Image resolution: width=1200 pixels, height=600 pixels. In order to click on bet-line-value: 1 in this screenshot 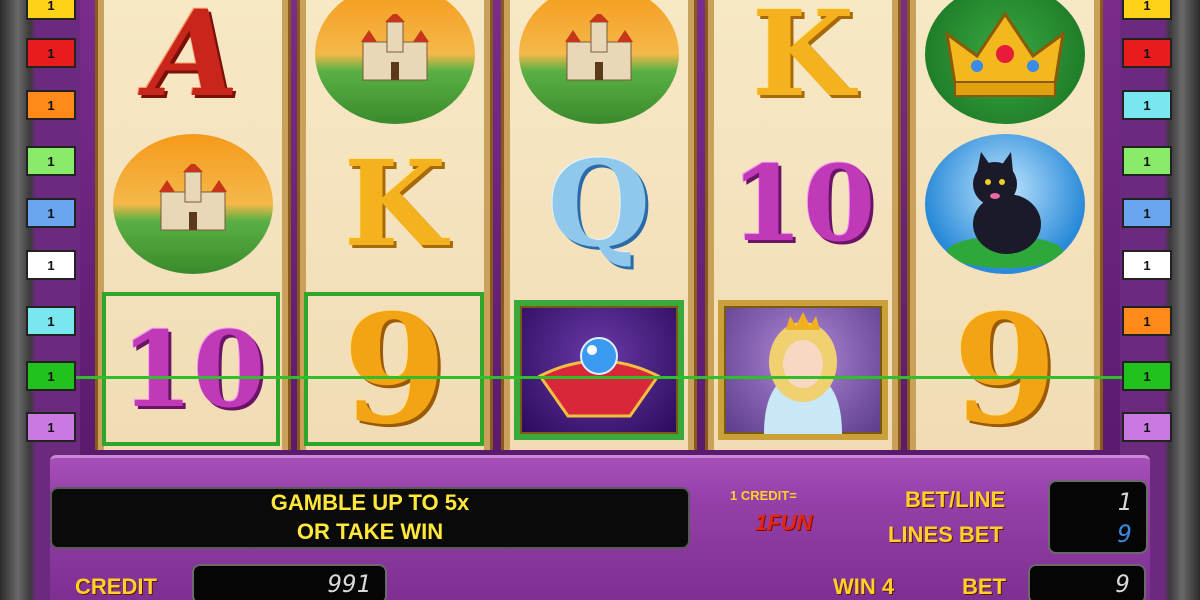, I will do `click(1124, 502)`.